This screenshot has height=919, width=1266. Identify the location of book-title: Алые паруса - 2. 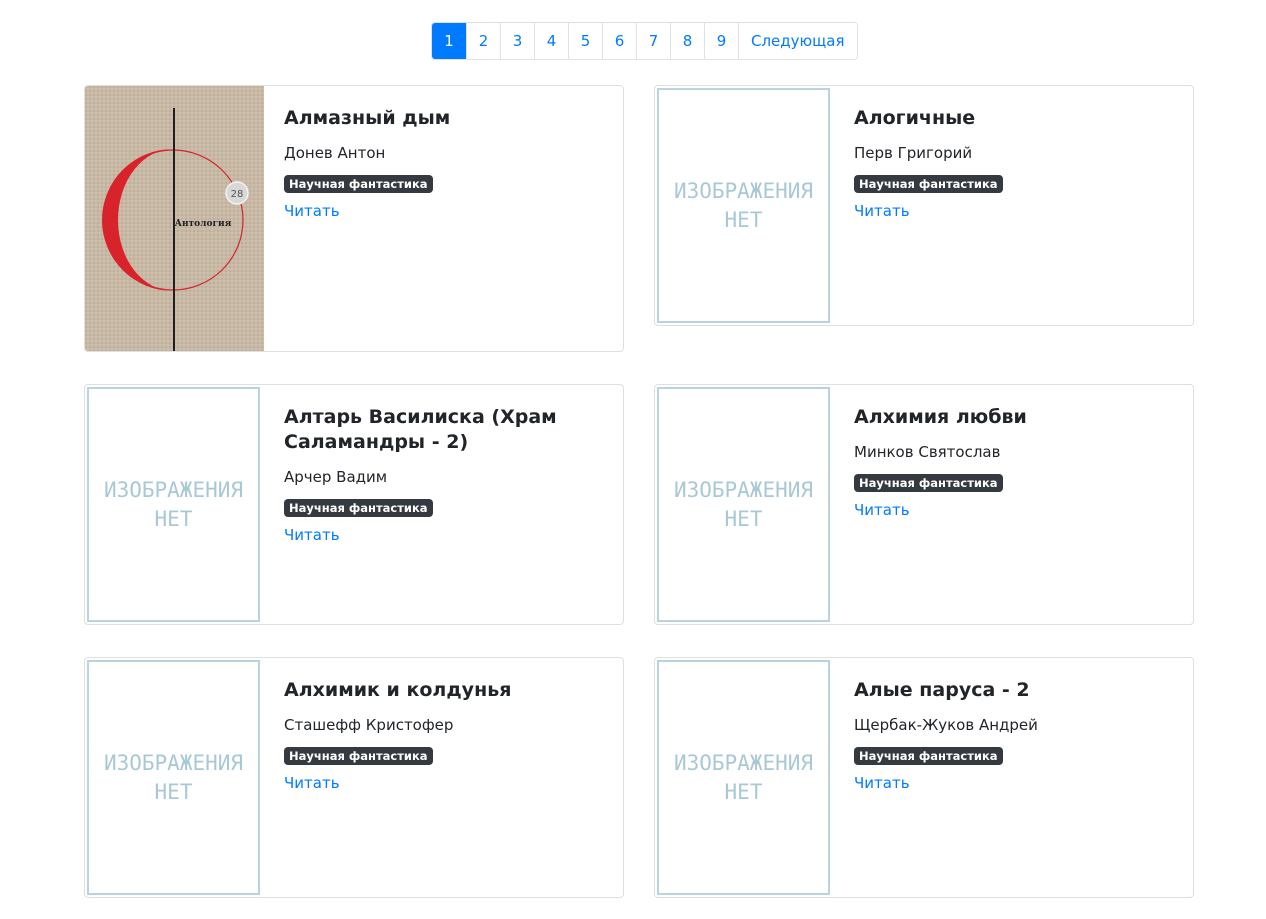
(942, 690).